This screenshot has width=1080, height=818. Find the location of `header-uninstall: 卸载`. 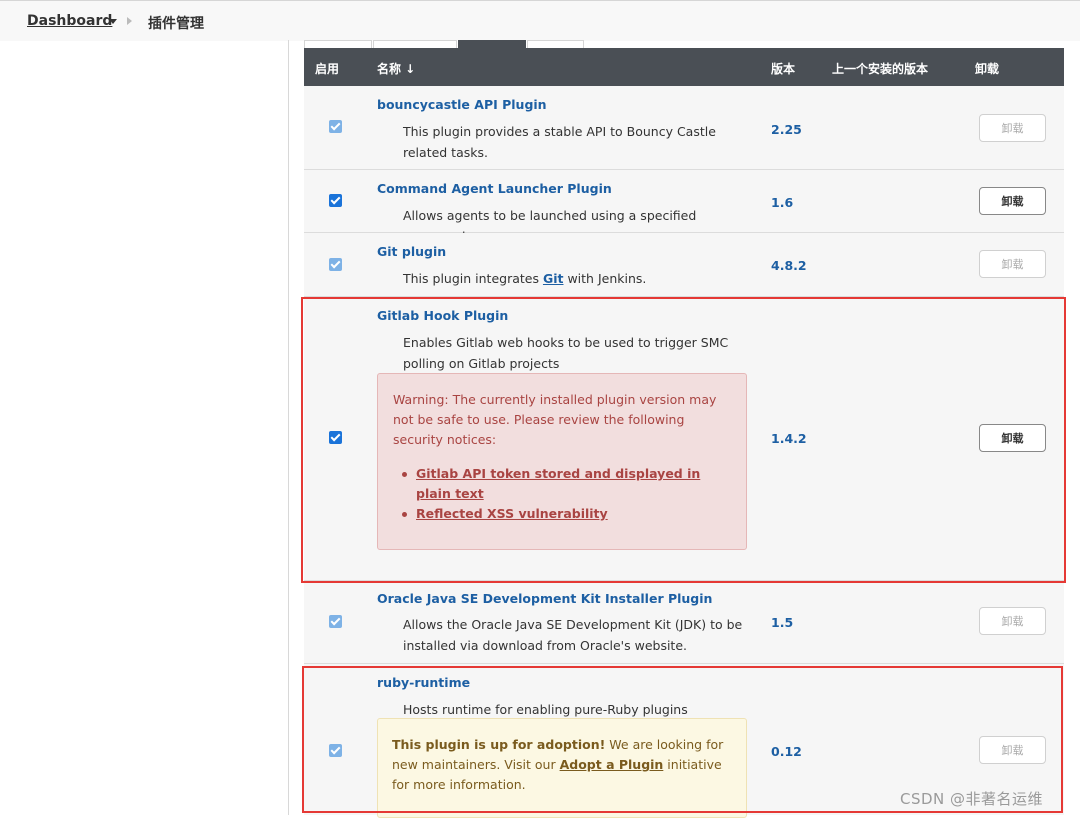

header-uninstall: 卸载 is located at coordinates (987, 68).